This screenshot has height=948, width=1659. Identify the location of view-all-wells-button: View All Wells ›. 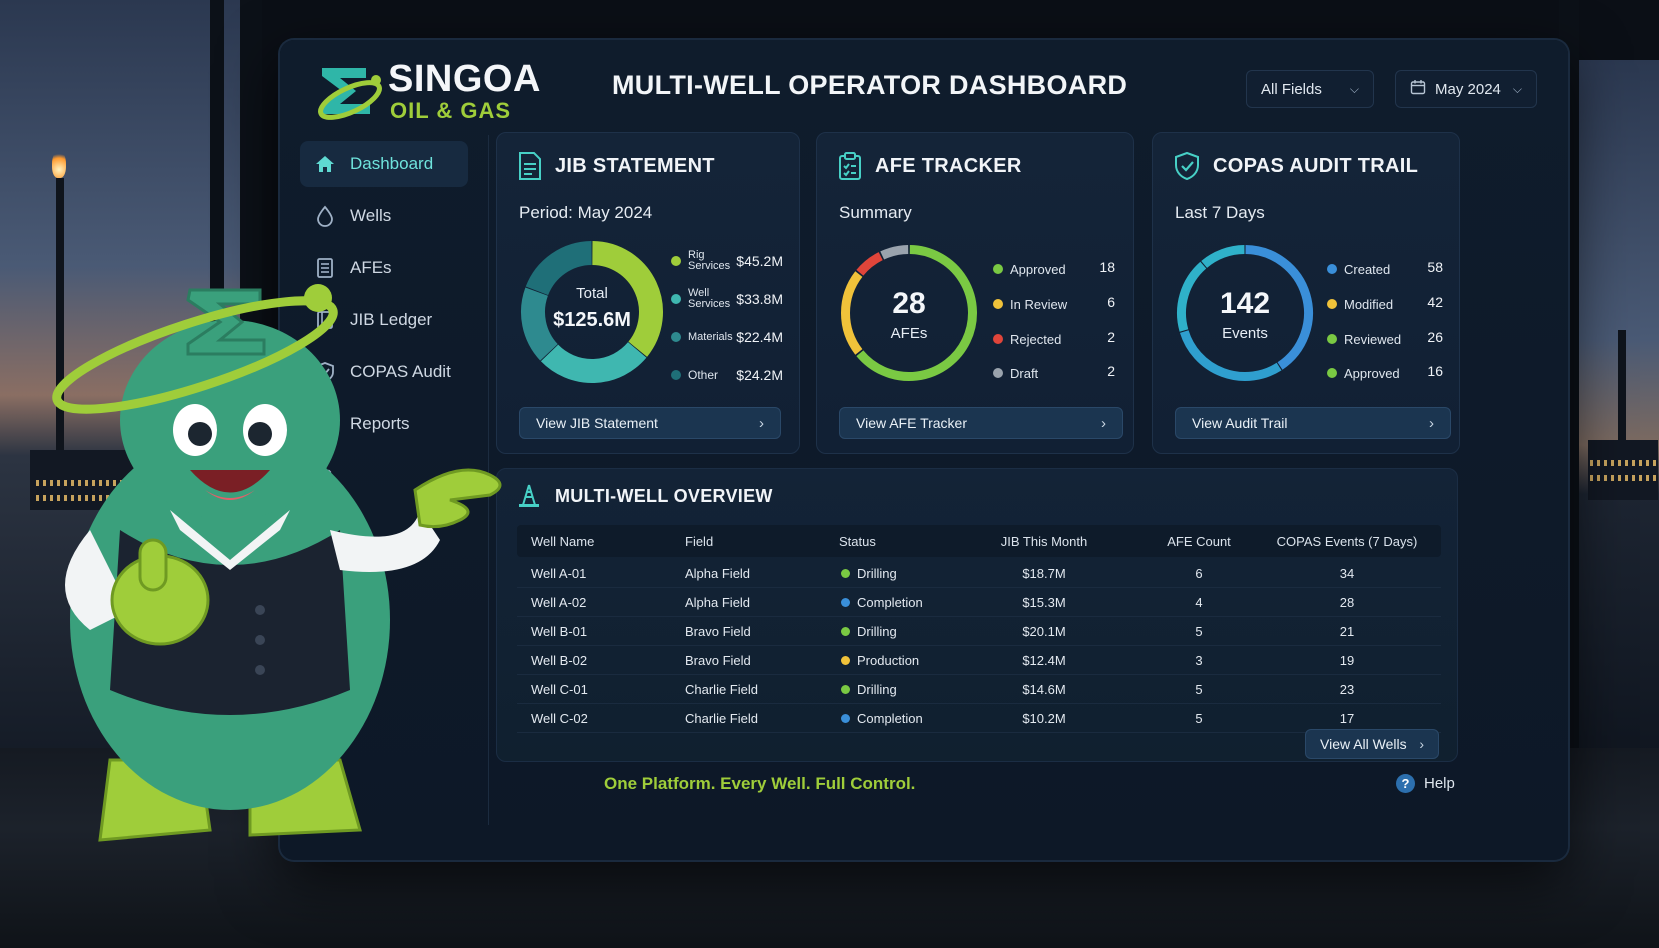
(1372, 744).